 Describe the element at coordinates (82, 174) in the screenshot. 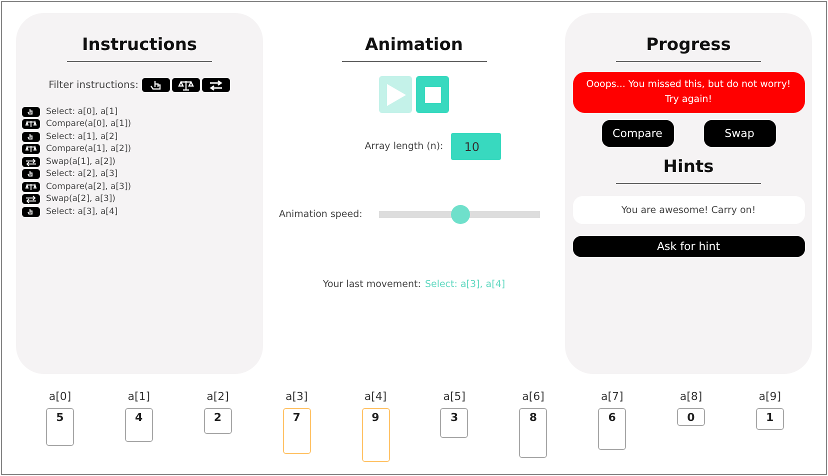

I see `instruction-text: Select: a[2], a[3]` at that location.